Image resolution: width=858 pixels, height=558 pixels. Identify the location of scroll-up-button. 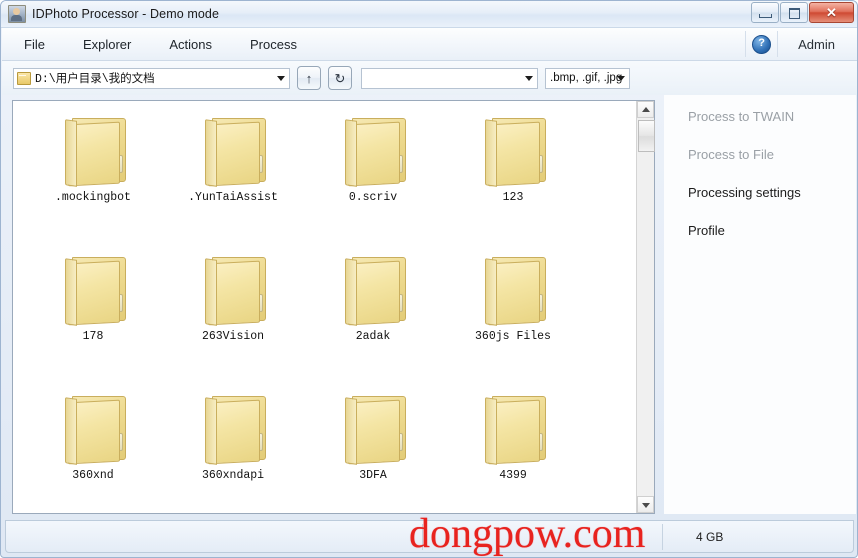
(645, 109).